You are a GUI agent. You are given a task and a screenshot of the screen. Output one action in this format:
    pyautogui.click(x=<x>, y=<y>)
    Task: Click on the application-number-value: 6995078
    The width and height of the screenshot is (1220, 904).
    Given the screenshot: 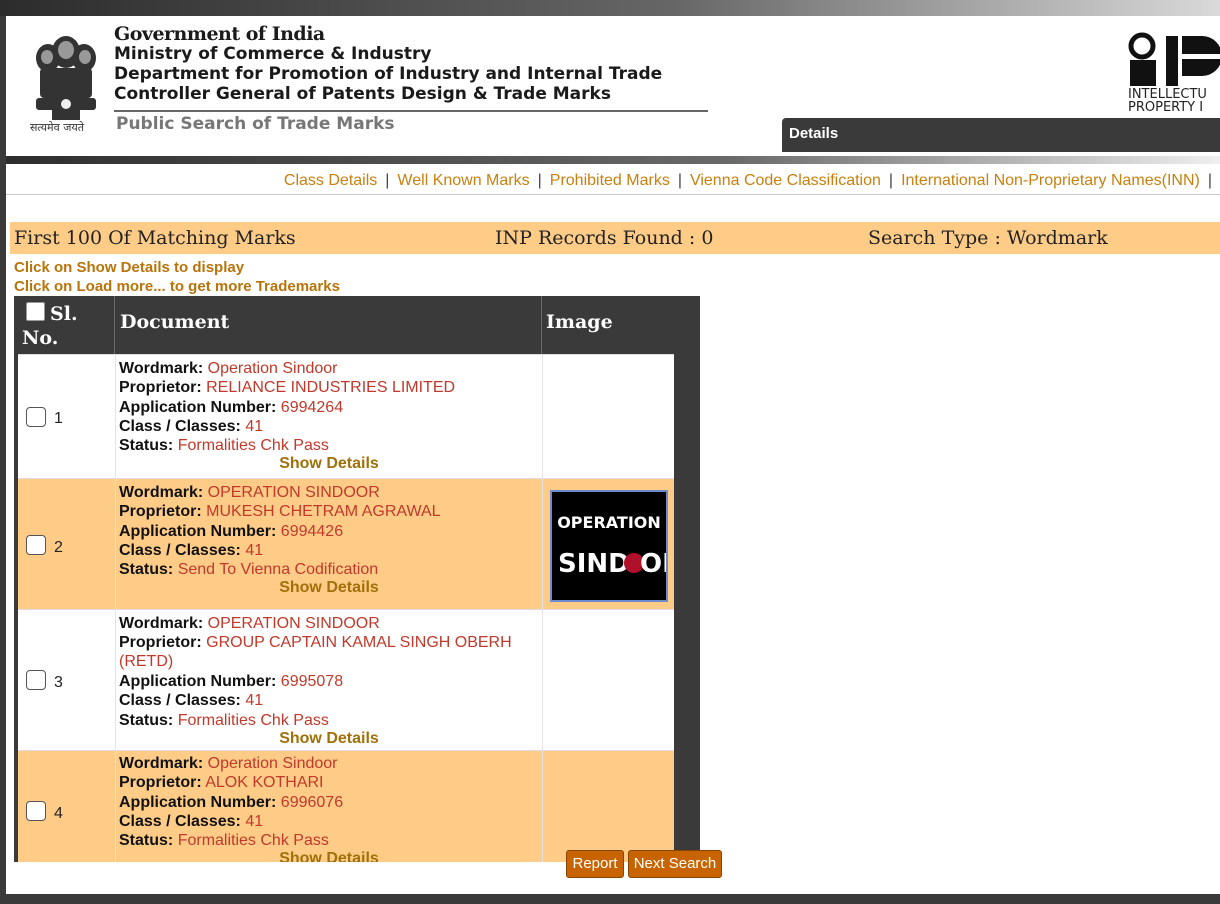 What is the action you would take?
    pyautogui.click(x=312, y=681)
    